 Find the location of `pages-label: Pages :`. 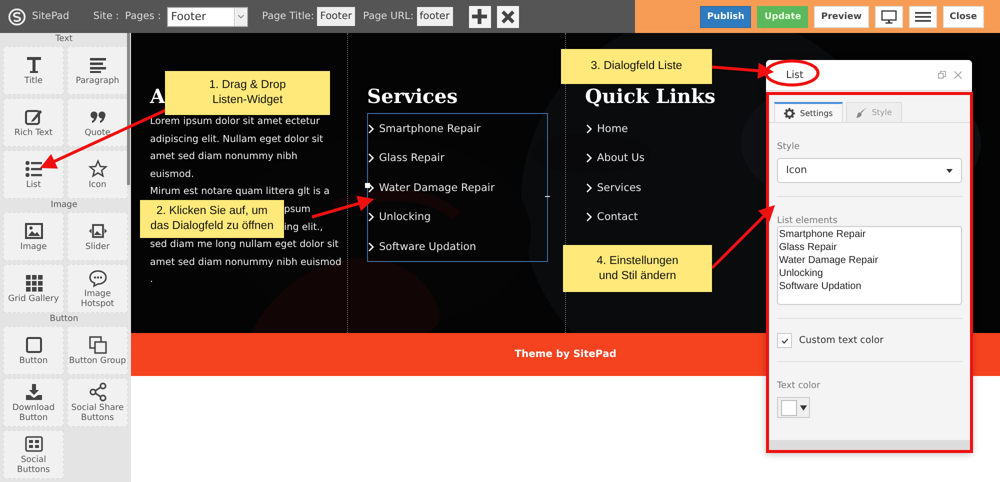

pages-label: Pages : is located at coordinates (143, 16).